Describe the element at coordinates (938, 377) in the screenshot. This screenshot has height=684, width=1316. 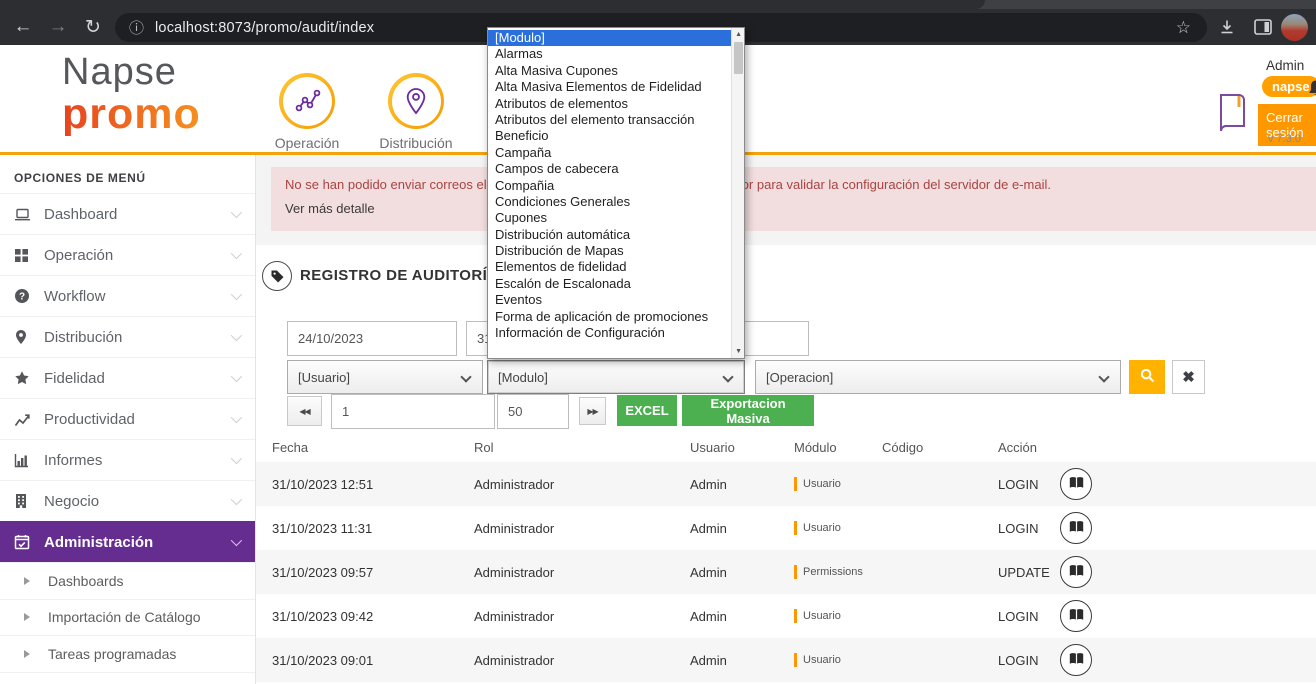
I see `operacion-select: [Operacion]` at that location.